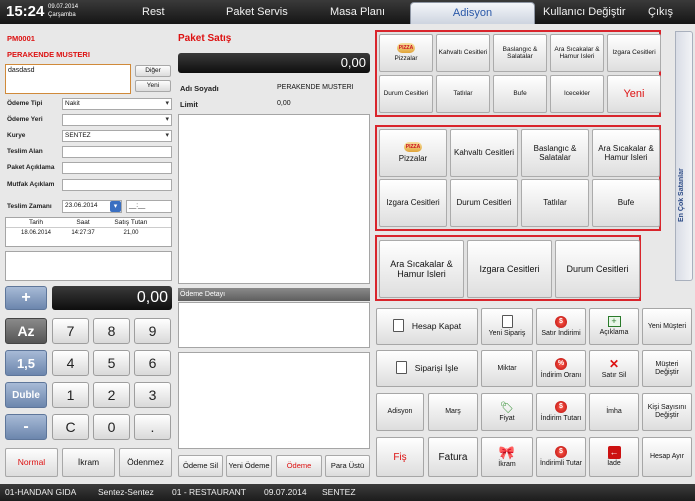 The image size is (695, 501). What do you see at coordinates (560, 464) in the screenshot?
I see `action-label: İndirimli Tutar` at bounding box center [560, 464].